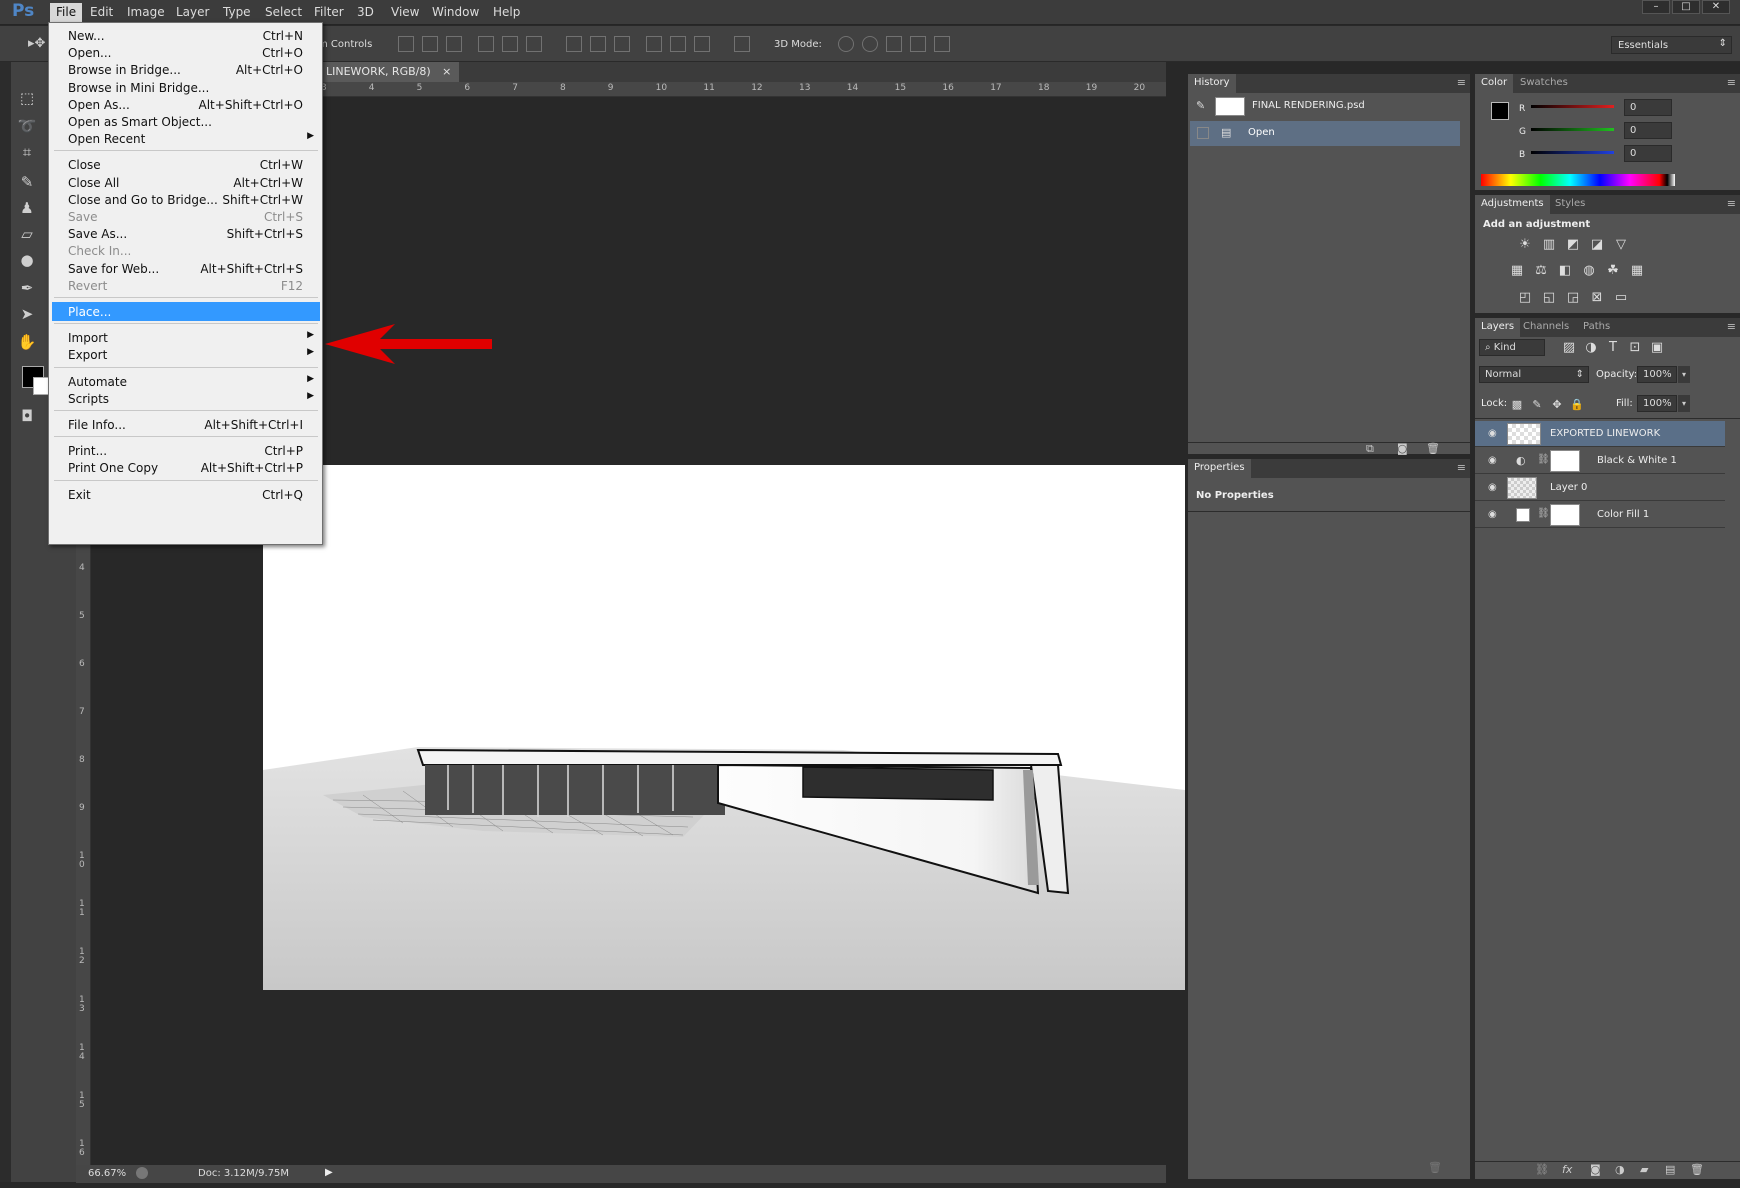 The image size is (1740, 1188). Describe the element at coordinates (186, 104) in the screenshot. I see `file-menu-item-open-as: Open As... Alt+Shift+Ctrl+O` at that location.